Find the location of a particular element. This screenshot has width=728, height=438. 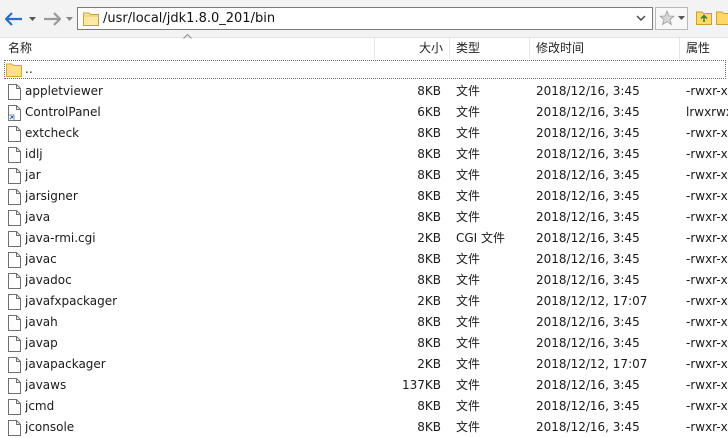

file-row: jar 8KB 文件 2018/12/16, 3:45 -rwxr-xr-x is located at coordinates (364, 175).